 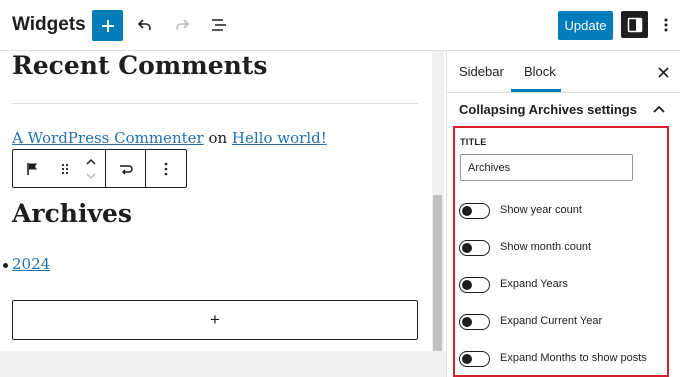 What do you see at coordinates (473, 142) in the screenshot?
I see `title-field-label: TITLE` at bounding box center [473, 142].